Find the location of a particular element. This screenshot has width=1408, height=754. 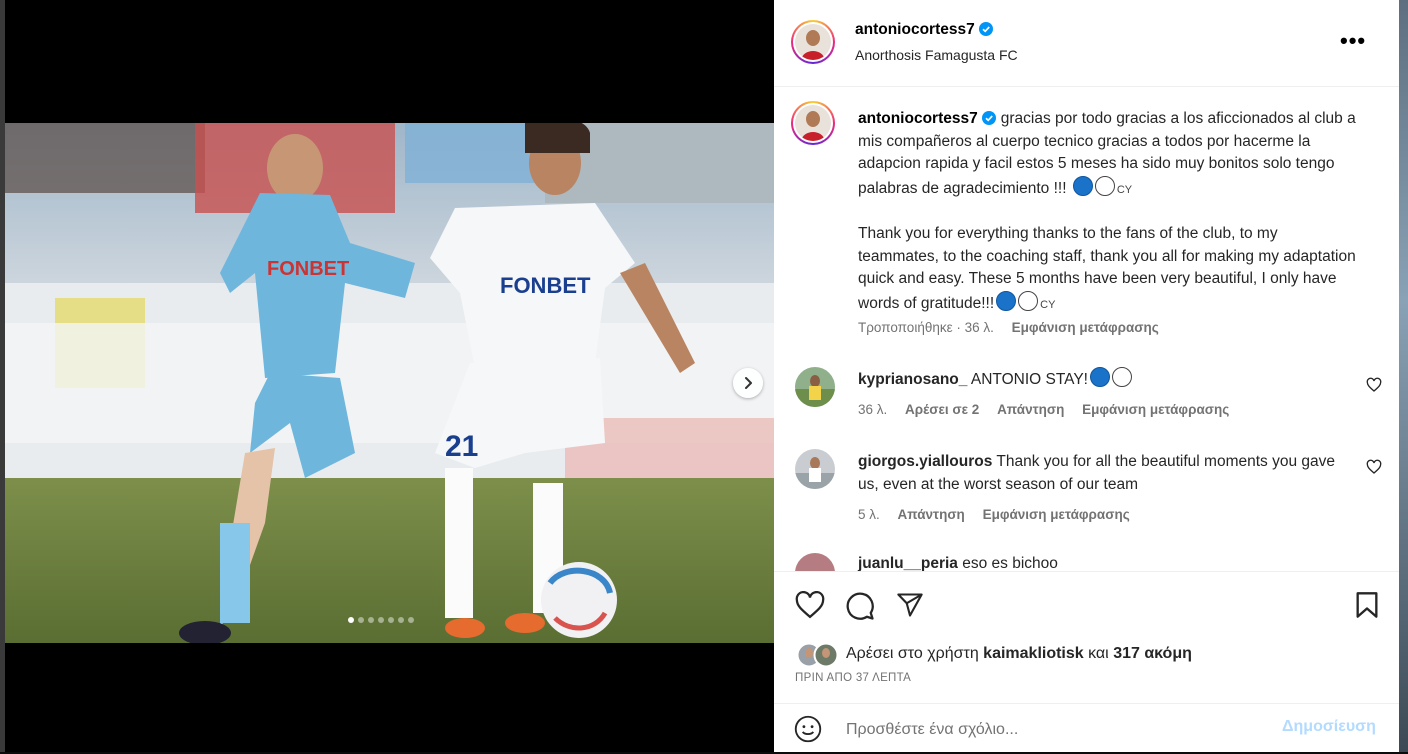

likers-avatars is located at coordinates (819, 655).